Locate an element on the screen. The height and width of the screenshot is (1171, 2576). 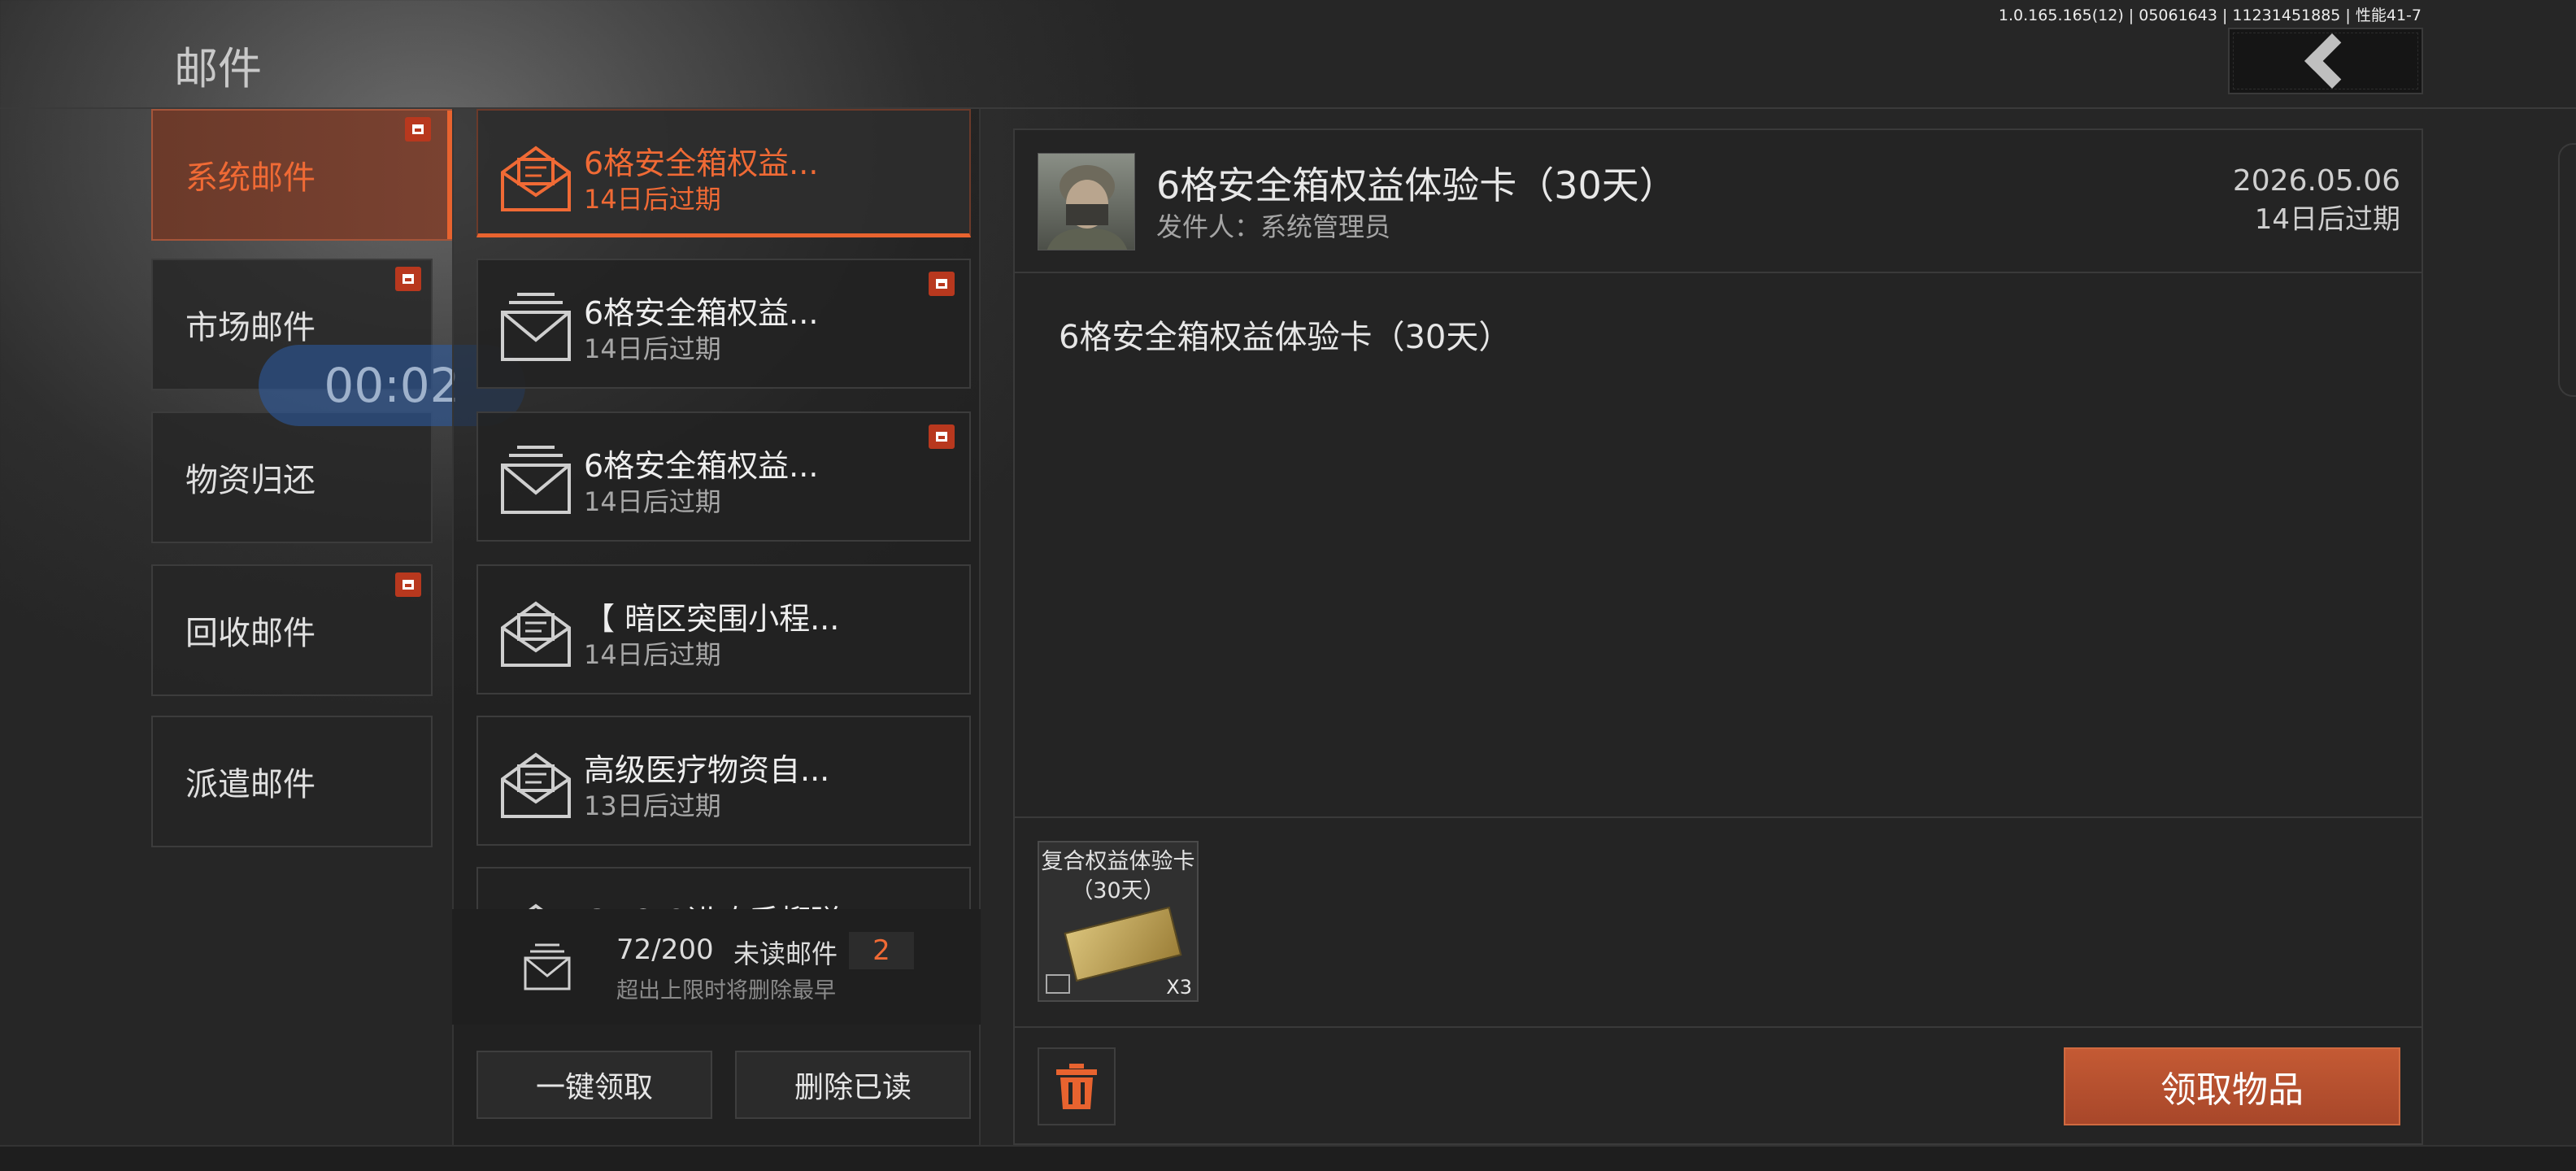
mail-item: 【 暗区突围小程... 14日后过期 is located at coordinates (723, 629).